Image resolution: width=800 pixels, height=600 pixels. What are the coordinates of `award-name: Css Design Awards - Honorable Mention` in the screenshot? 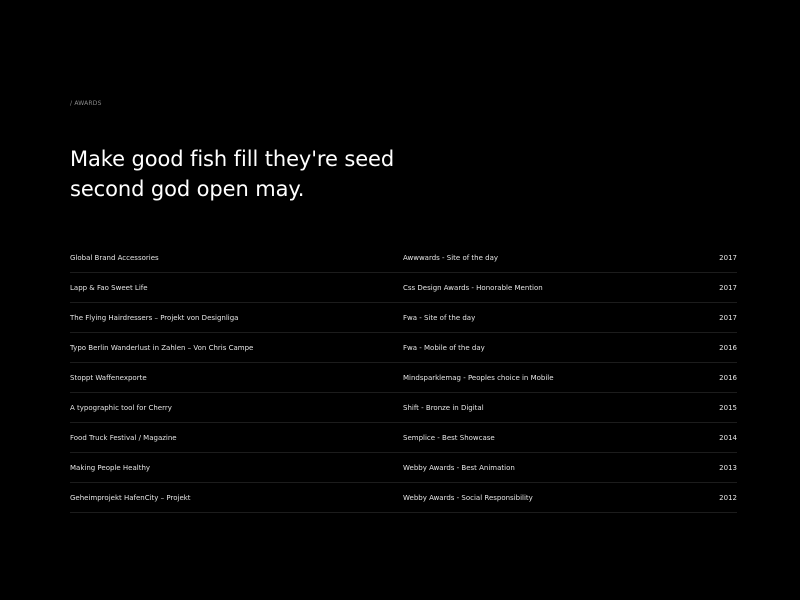 It's located at (473, 288).